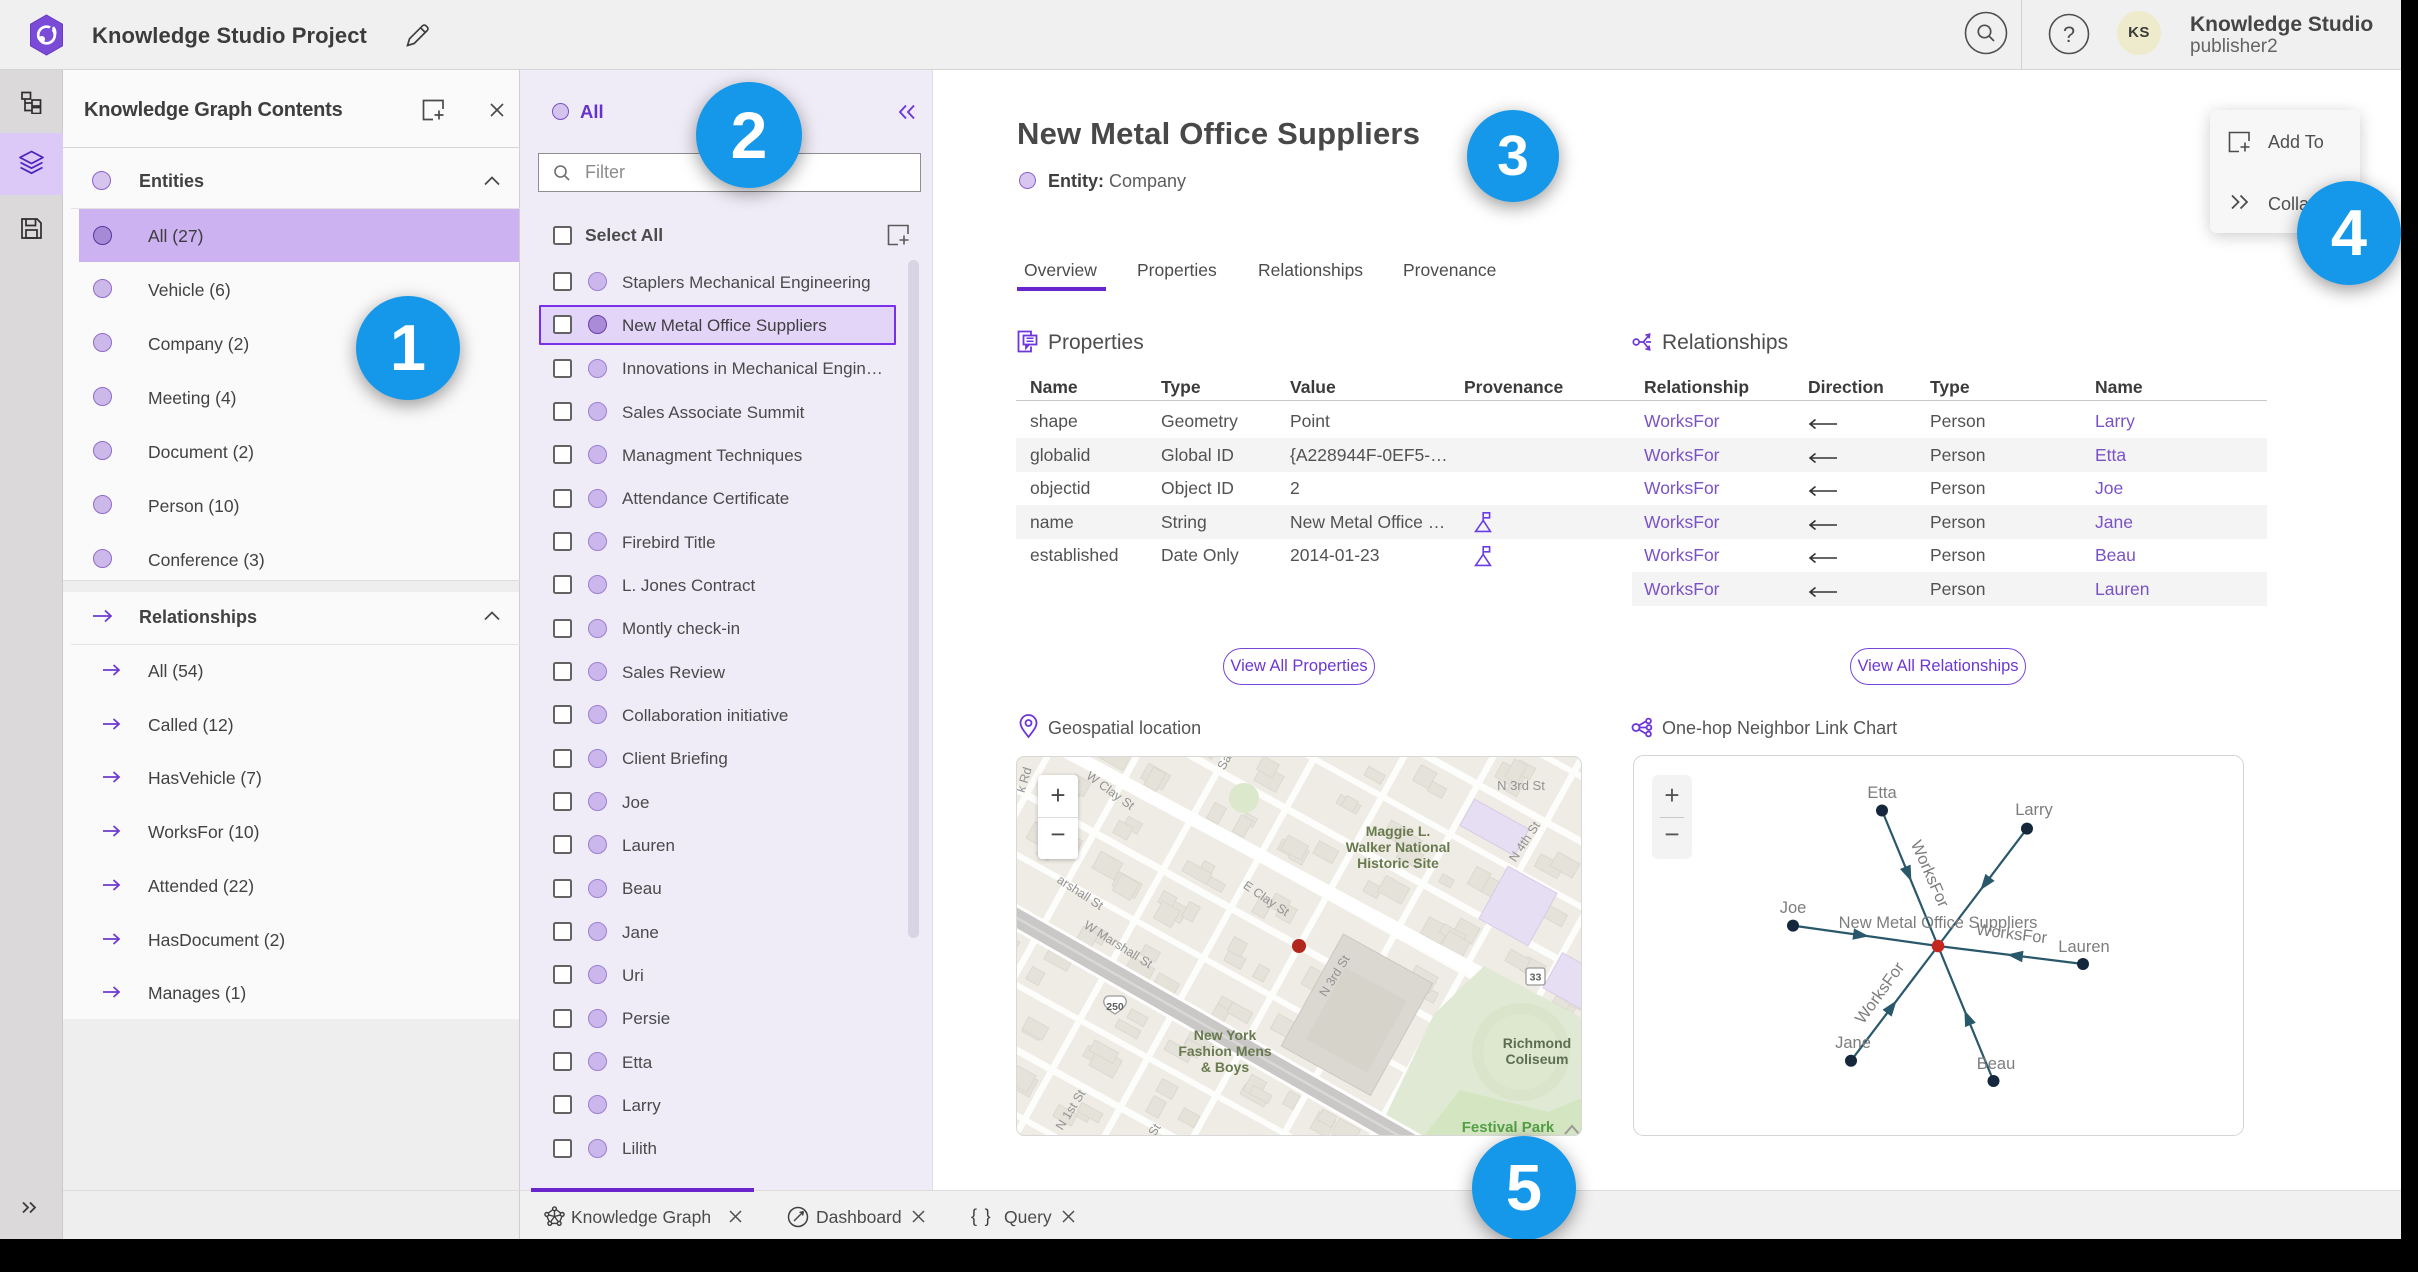  Describe the element at coordinates (1508, 1127) in the screenshot. I see `svg-text: Festival Park` at that location.